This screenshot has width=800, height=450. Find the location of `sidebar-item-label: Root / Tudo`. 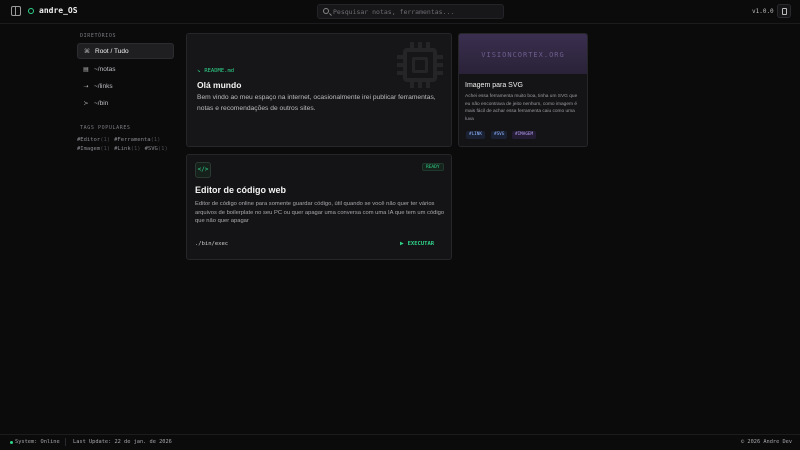

sidebar-item-label: Root / Tudo is located at coordinates (112, 51).